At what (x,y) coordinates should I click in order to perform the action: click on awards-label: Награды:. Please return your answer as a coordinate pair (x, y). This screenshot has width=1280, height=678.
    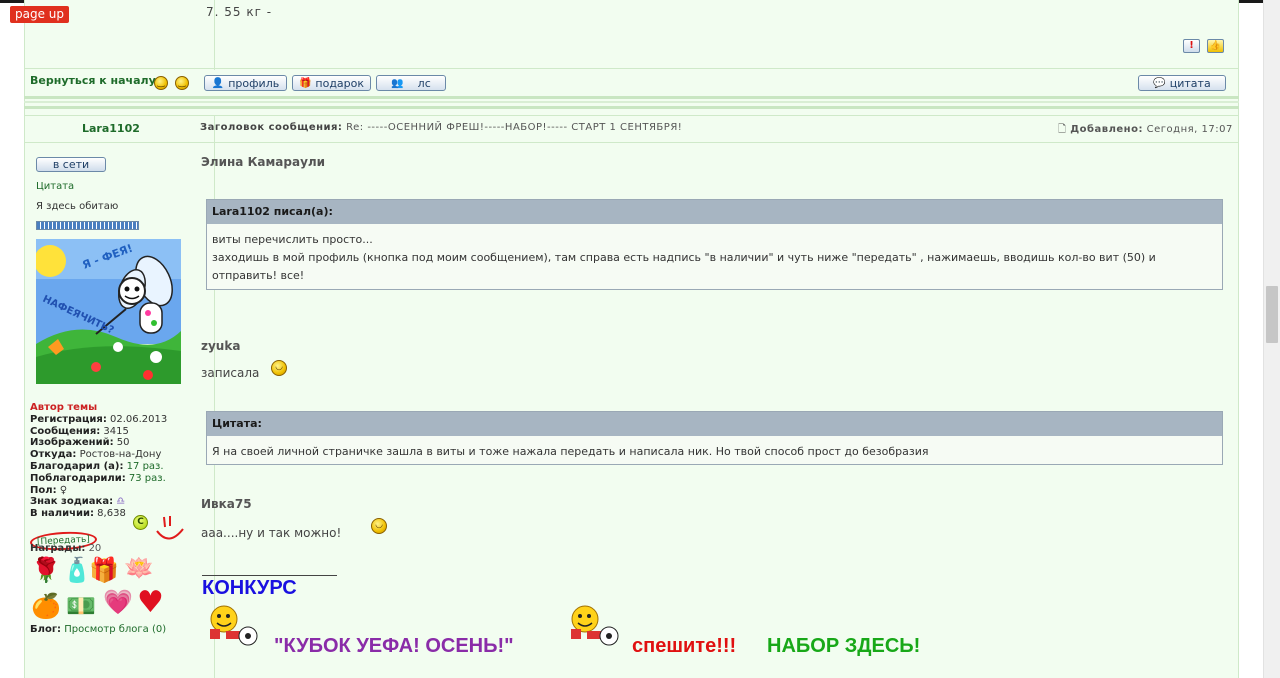
    Looking at the image, I should click on (58, 548).